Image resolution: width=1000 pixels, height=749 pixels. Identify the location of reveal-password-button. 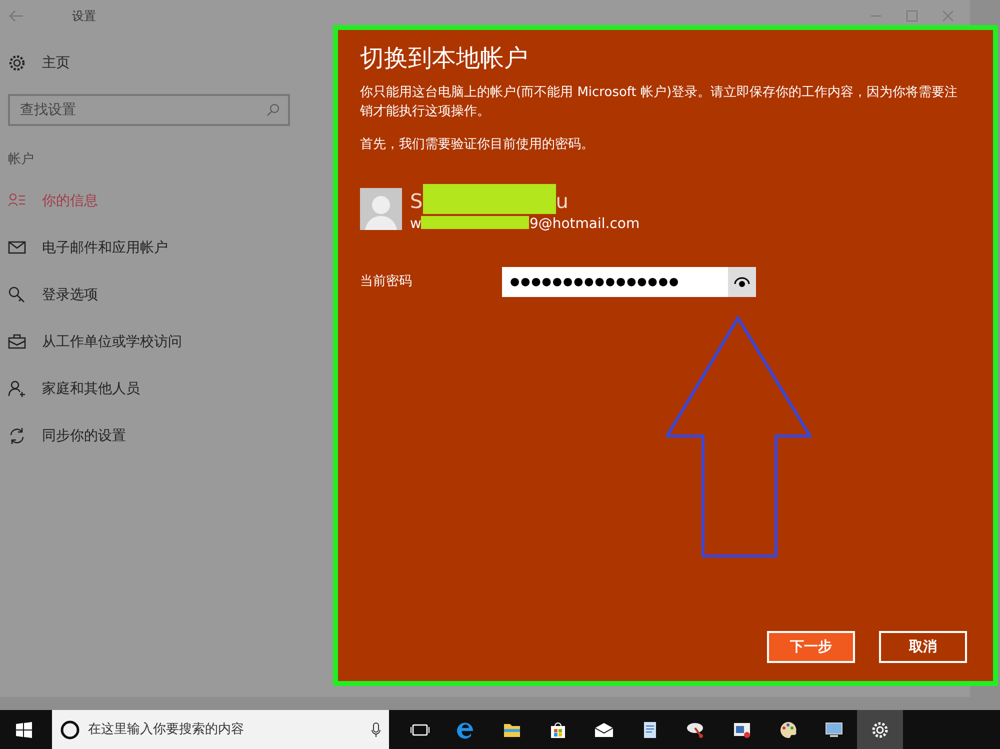
(742, 281).